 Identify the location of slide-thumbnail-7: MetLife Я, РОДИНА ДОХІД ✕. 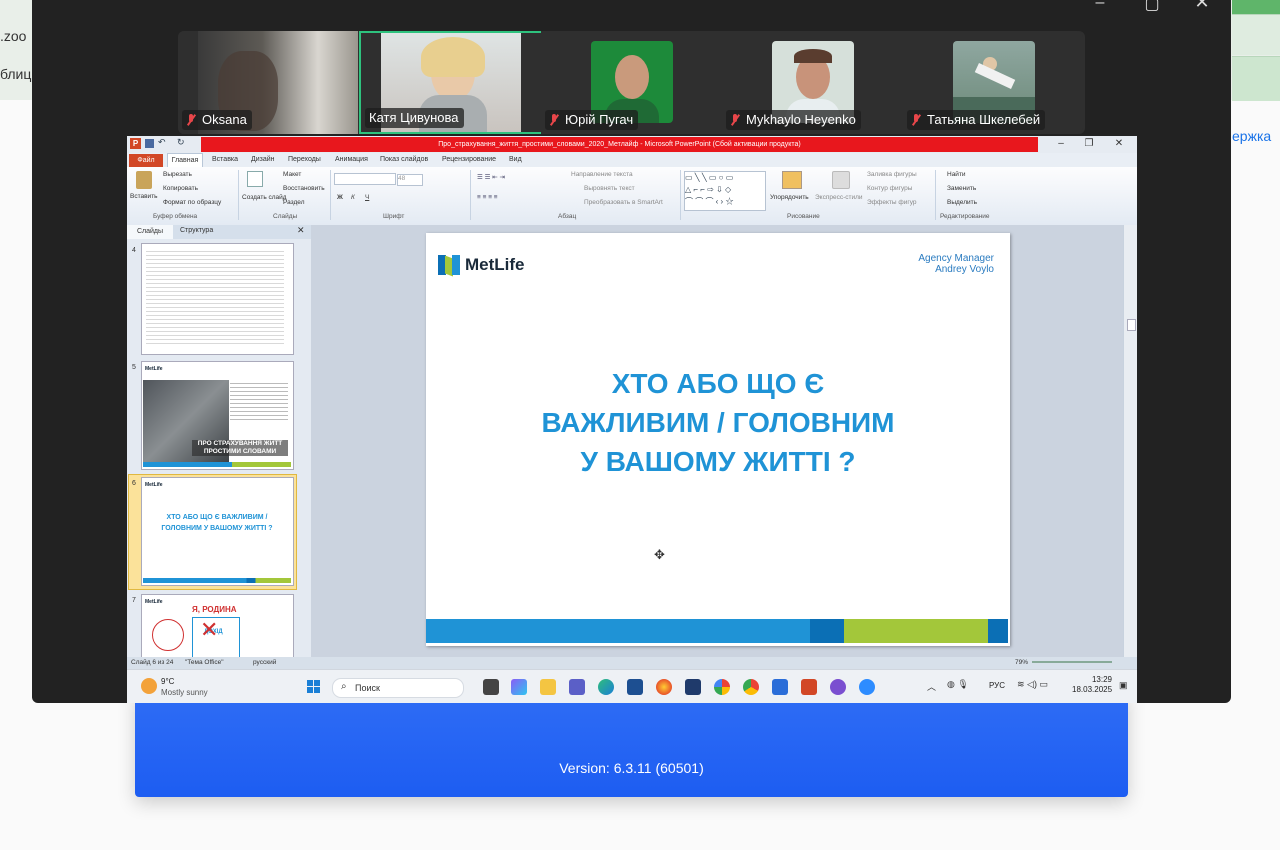
(217, 626).